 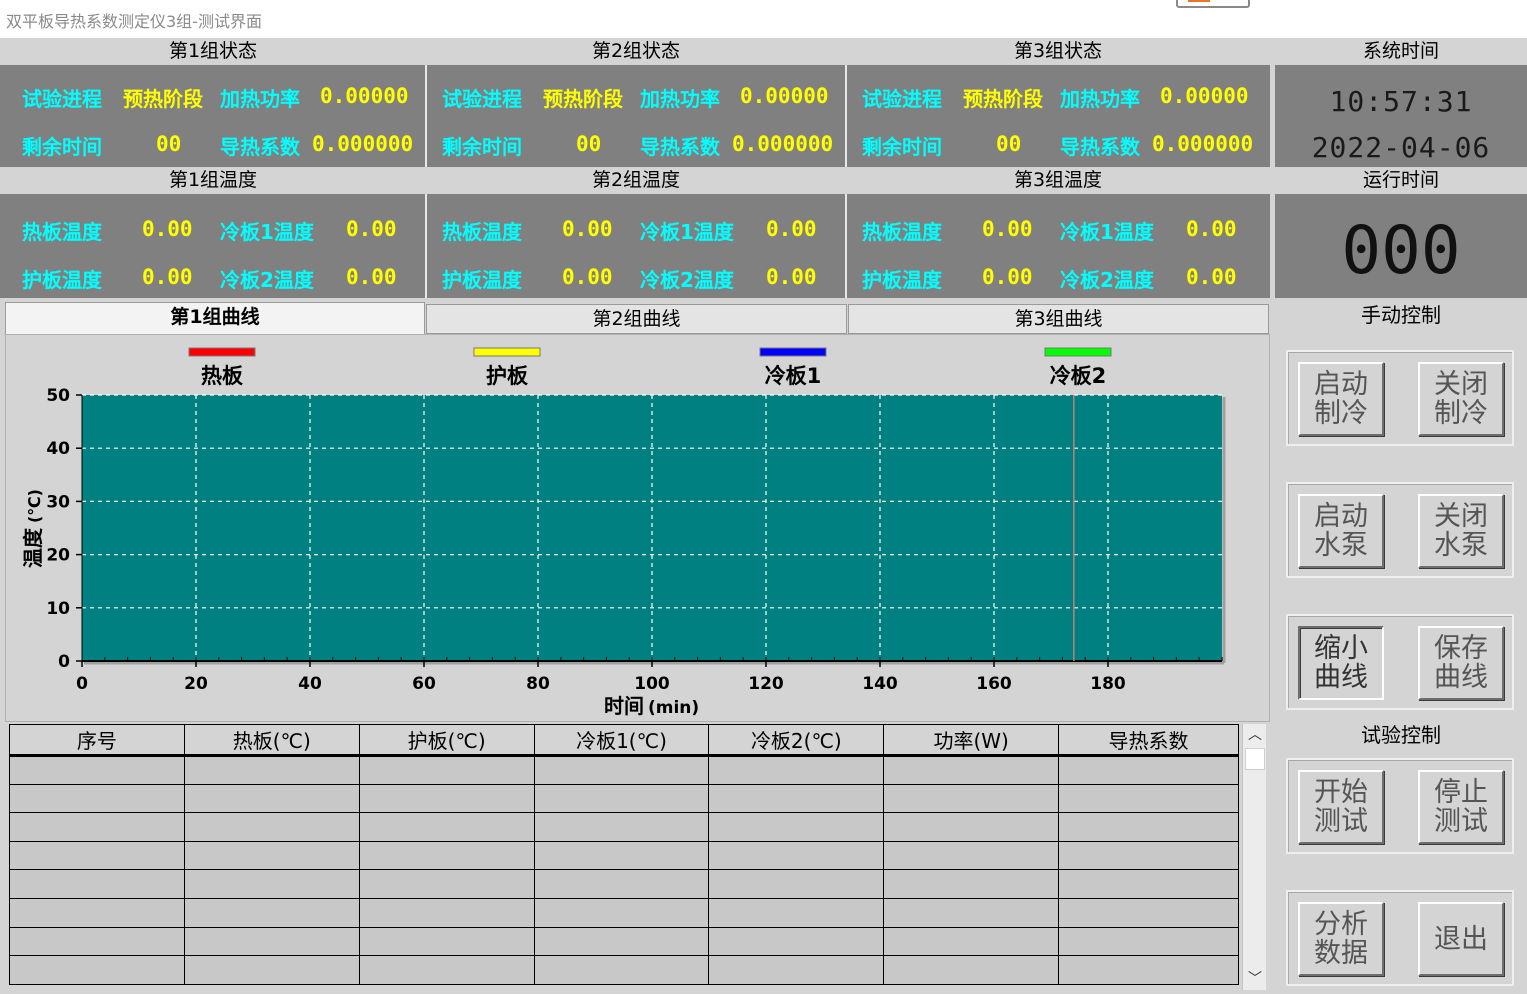 I want to click on g1-cold2-value: 0.00, so click(x=371, y=277).